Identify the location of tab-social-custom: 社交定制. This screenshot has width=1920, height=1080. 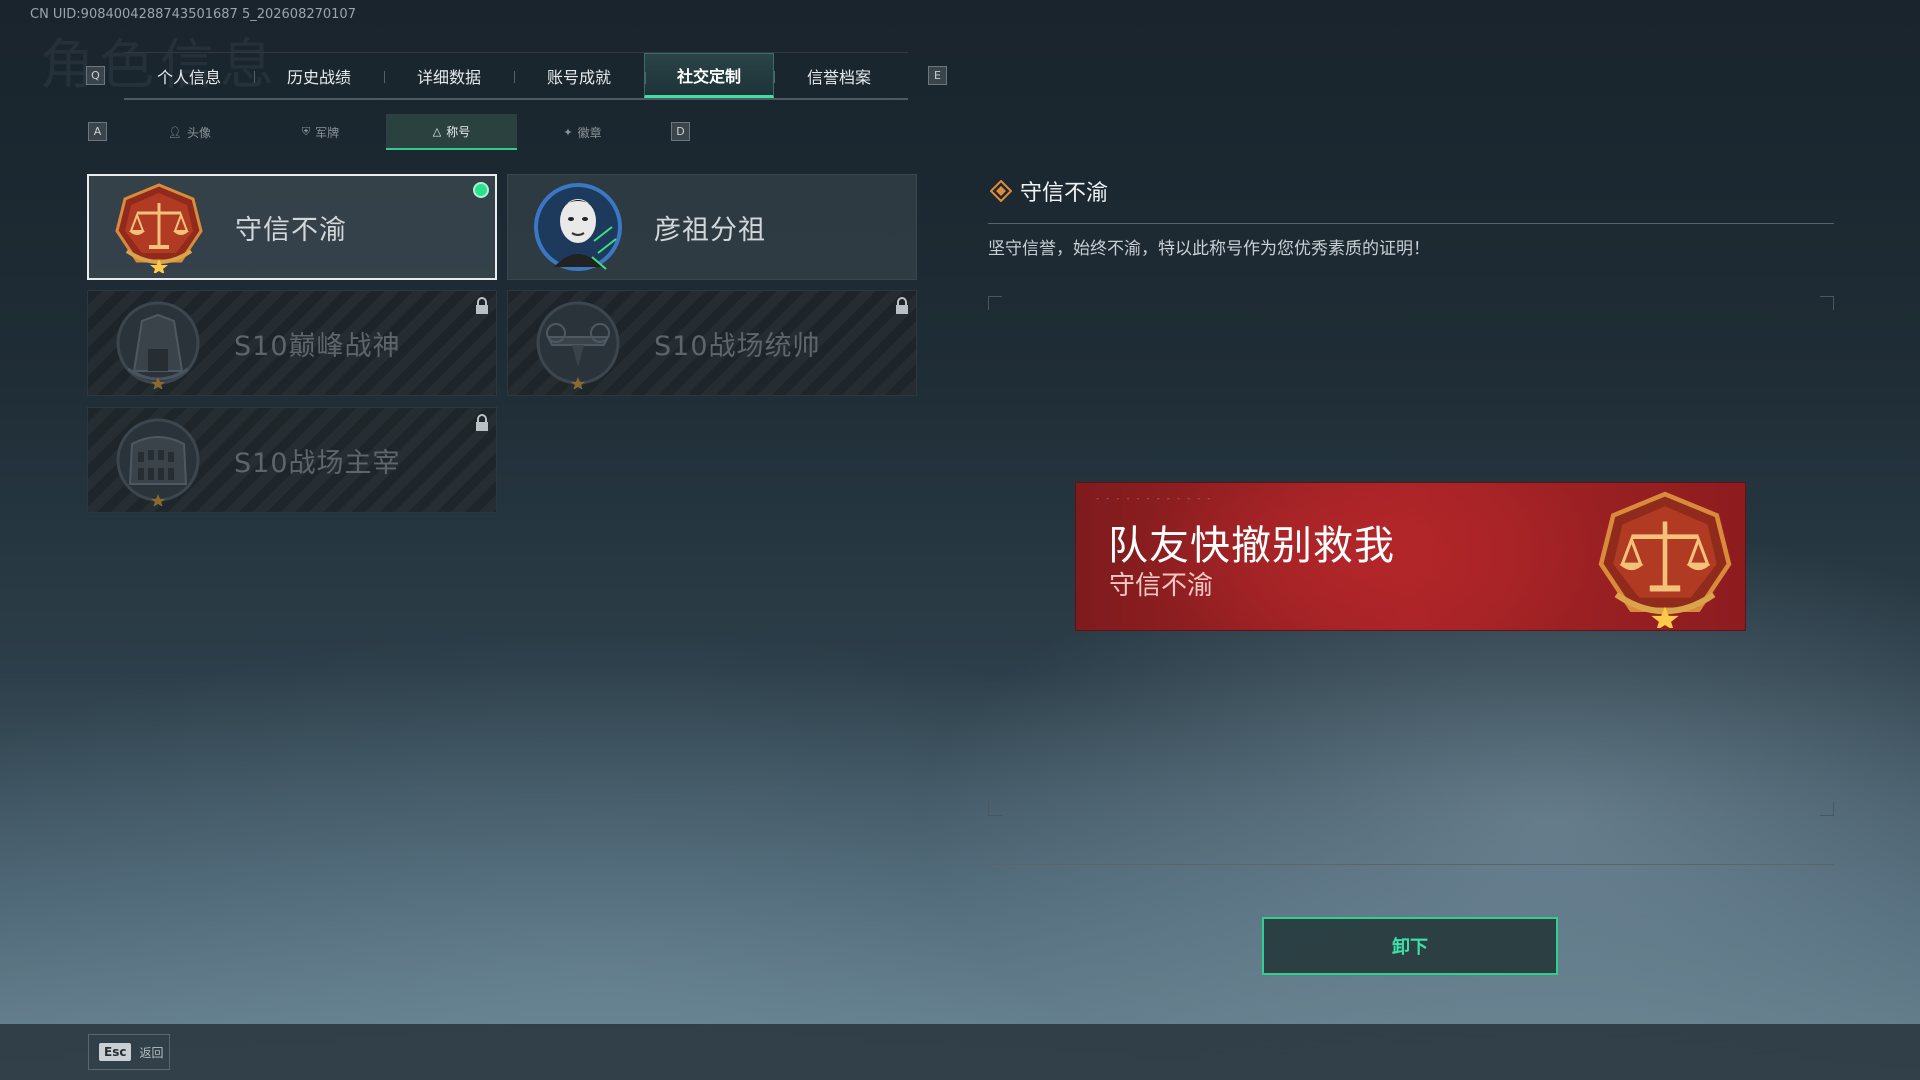
(709, 75).